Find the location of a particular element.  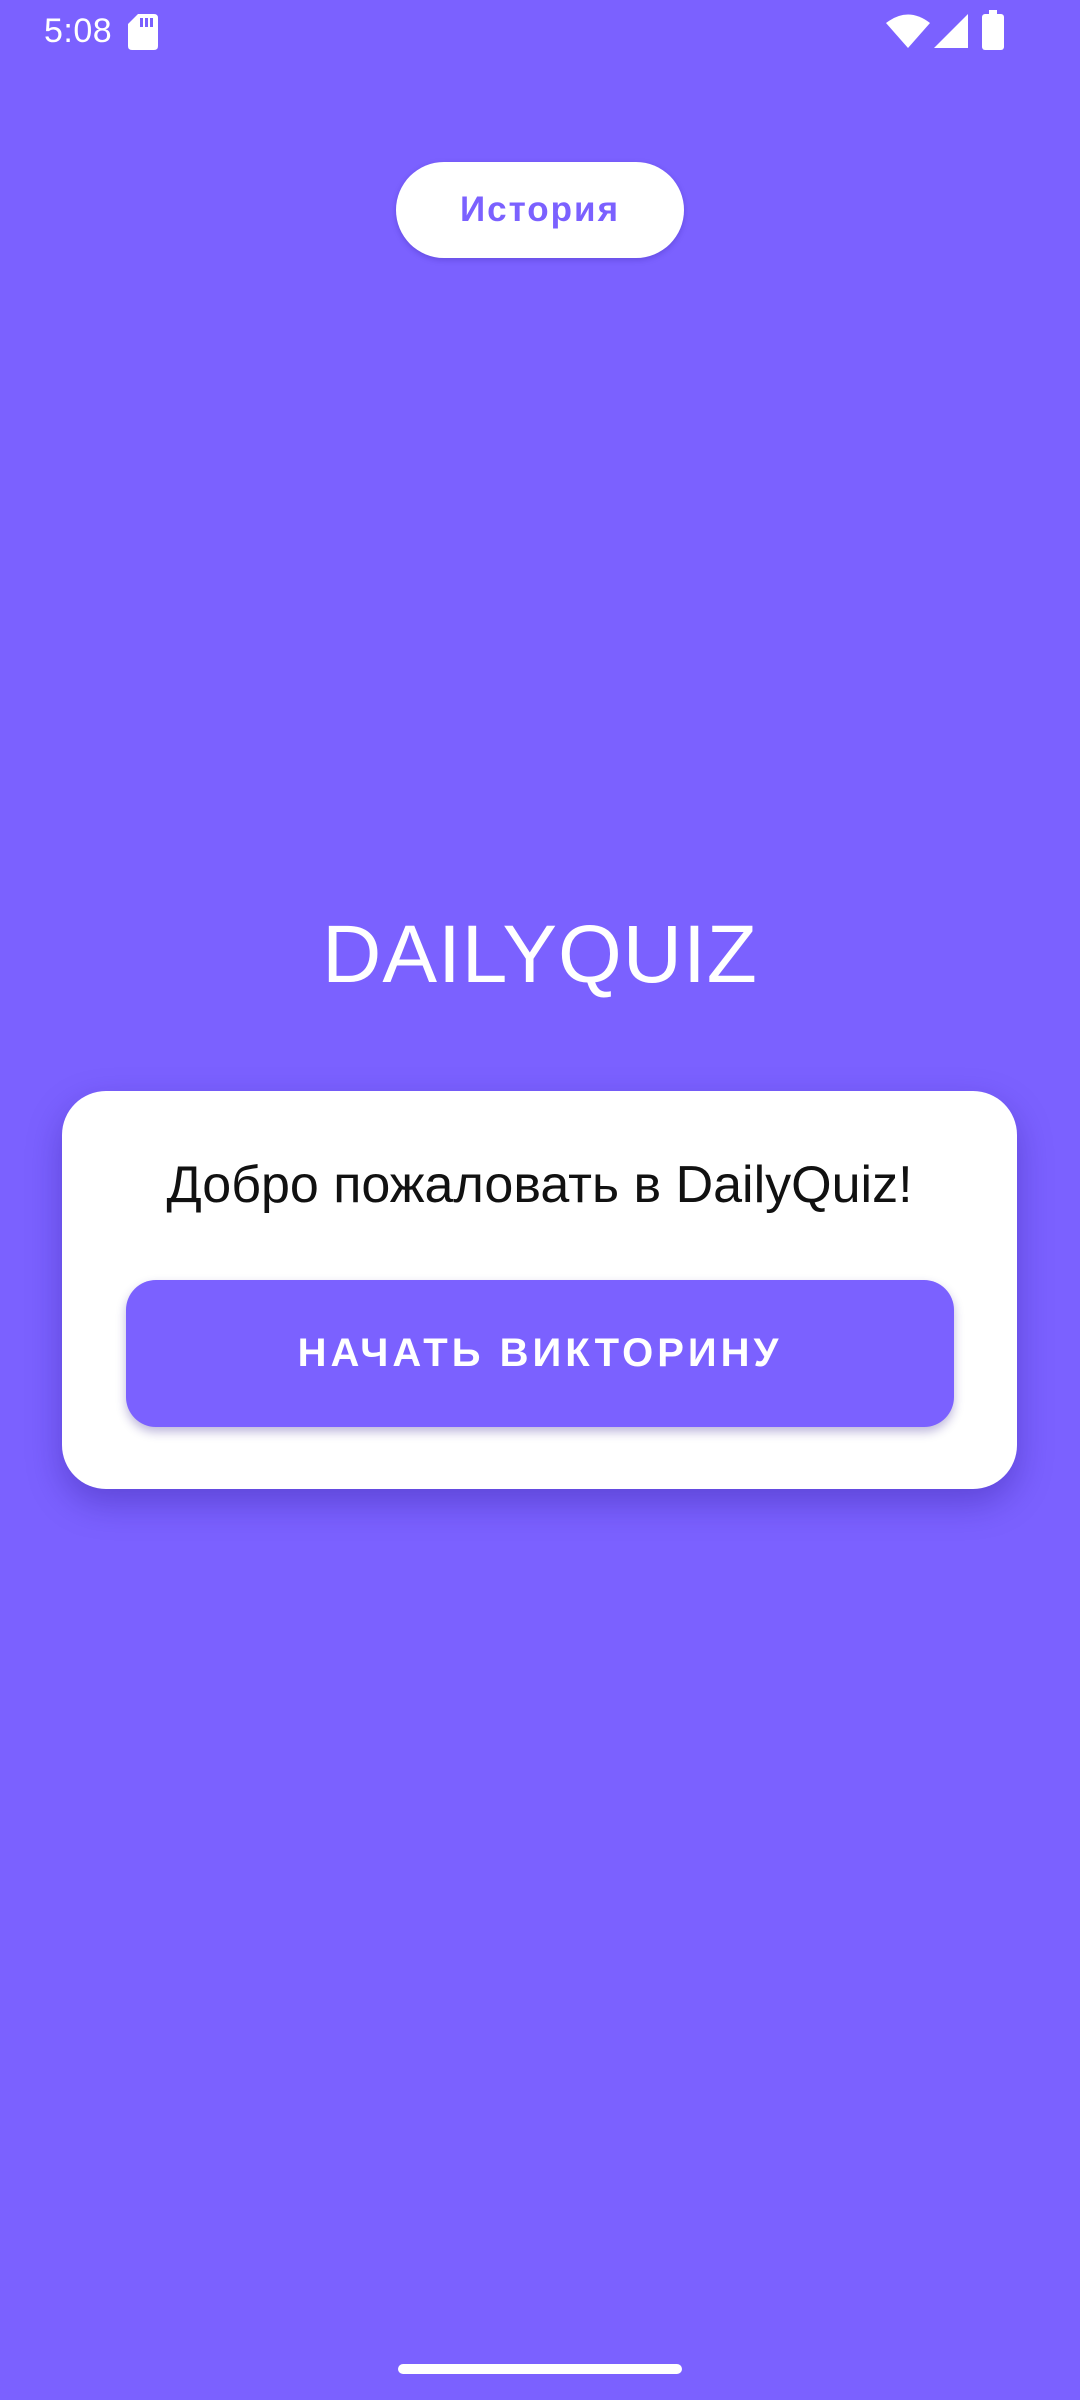

gesture-navigation-bar is located at coordinates (540, 2369).